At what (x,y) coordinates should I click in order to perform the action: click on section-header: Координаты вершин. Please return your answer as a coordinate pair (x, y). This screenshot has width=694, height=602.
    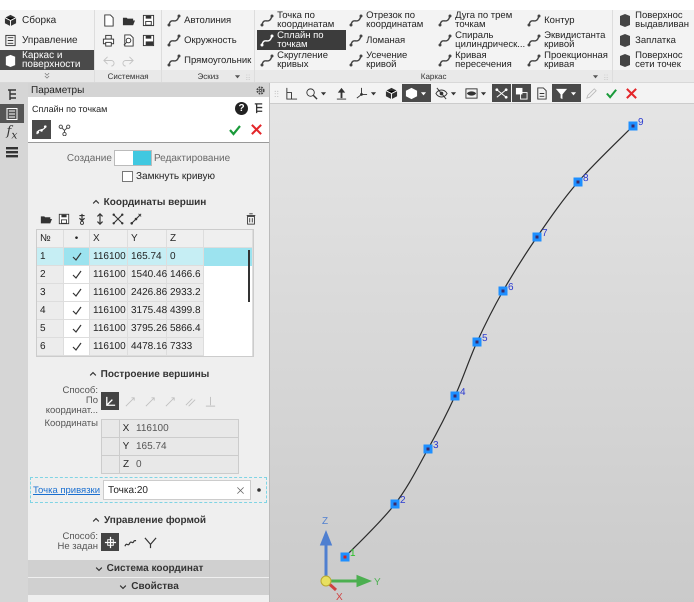
    Looking at the image, I should click on (148, 202).